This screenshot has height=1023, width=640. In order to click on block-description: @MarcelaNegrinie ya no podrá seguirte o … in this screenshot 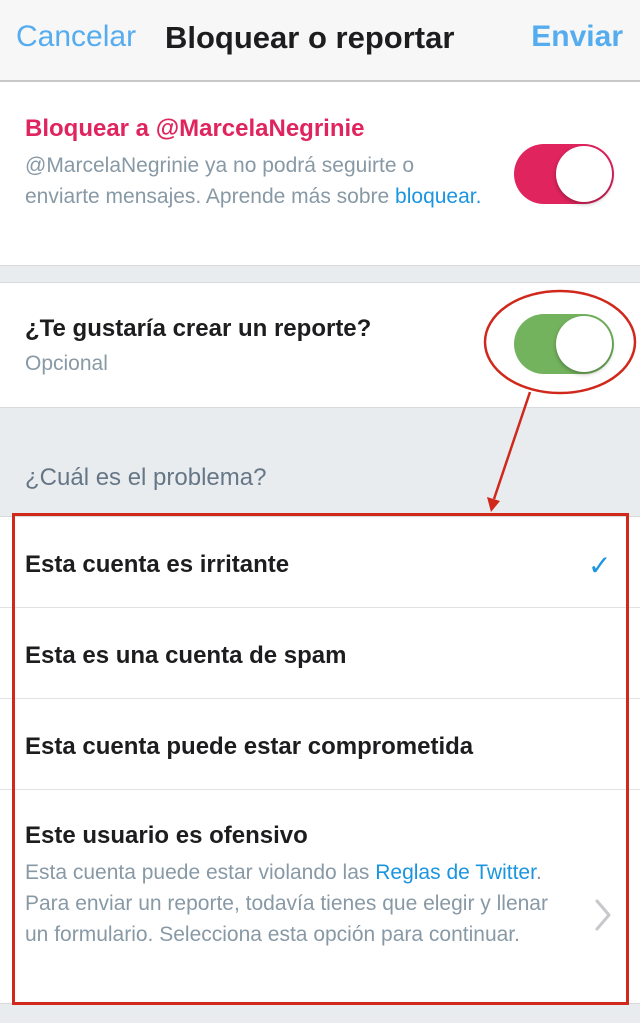, I will do `click(255, 181)`.